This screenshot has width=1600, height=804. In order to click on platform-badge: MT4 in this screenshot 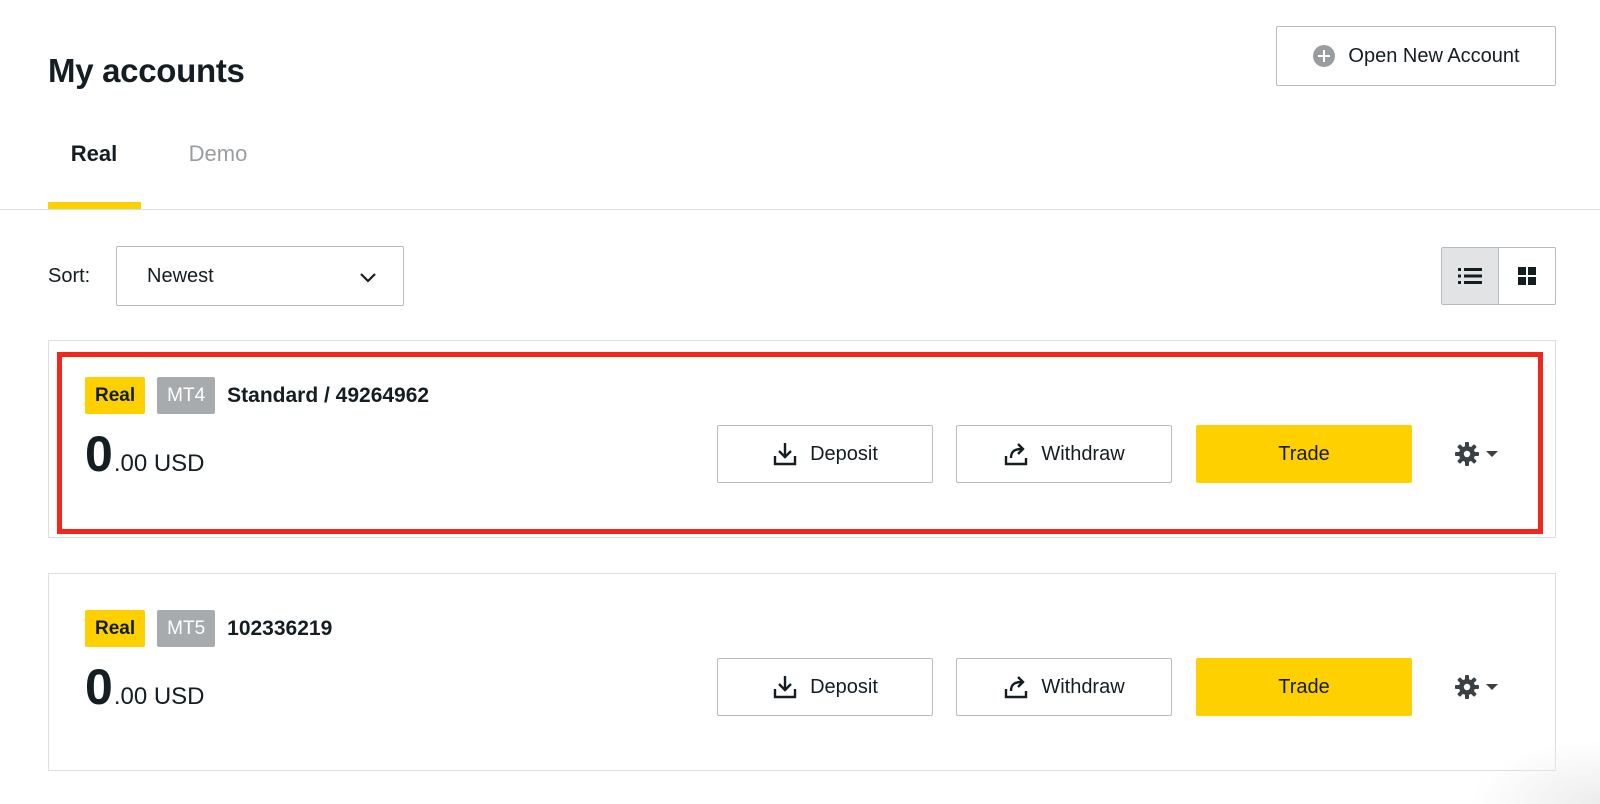, I will do `click(186, 395)`.